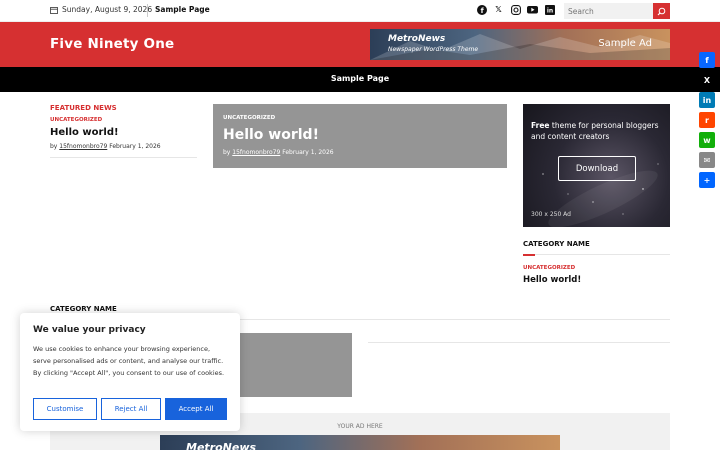 The height and width of the screenshot is (450, 720). I want to click on reject-all-button: Reject All, so click(131, 409).